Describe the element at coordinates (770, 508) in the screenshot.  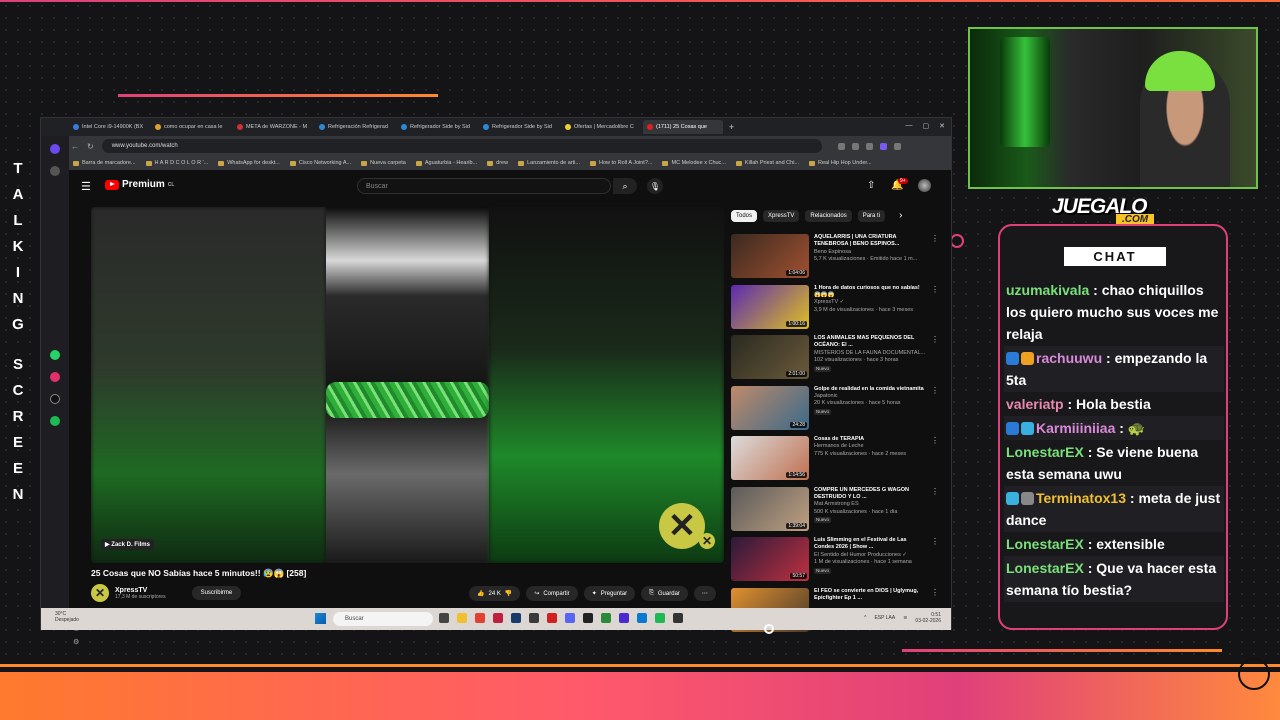
I see `video-thumbnail: 1:39:04` at that location.